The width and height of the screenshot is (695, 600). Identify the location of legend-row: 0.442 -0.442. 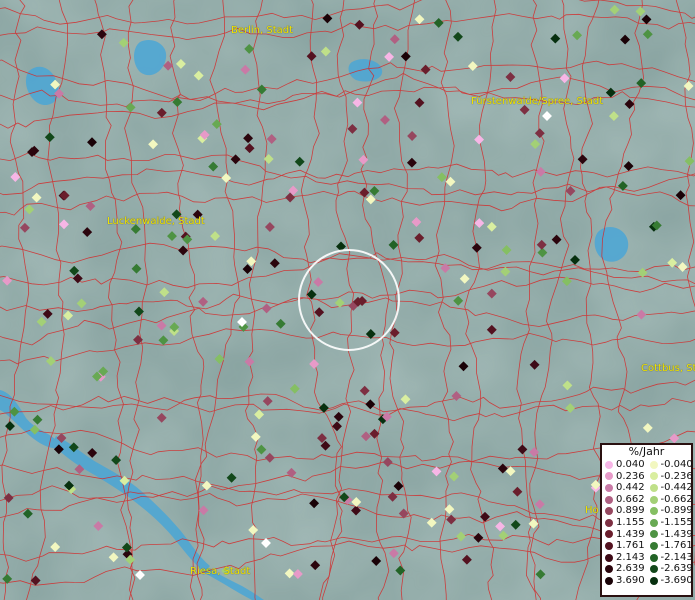
(647, 488).